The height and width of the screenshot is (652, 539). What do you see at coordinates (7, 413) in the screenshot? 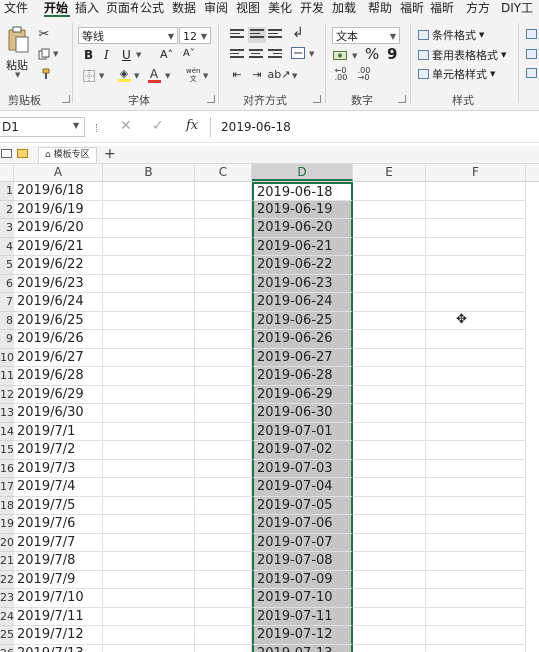
I see `row-header: 13` at bounding box center [7, 413].